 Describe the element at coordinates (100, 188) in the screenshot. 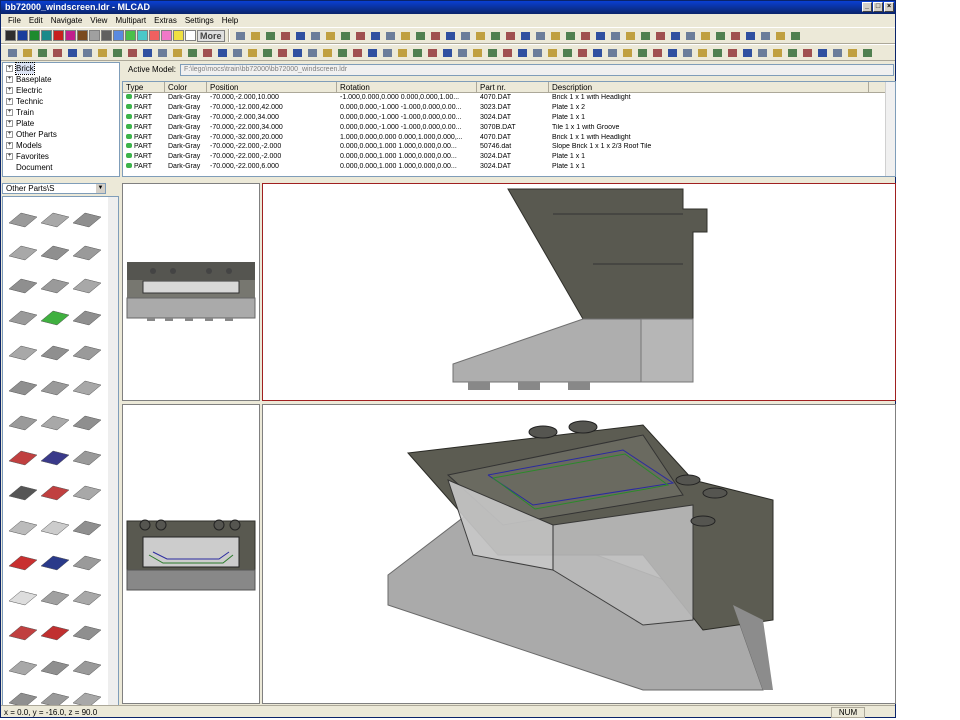

I see `chevron-down-icon: ▼` at that location.